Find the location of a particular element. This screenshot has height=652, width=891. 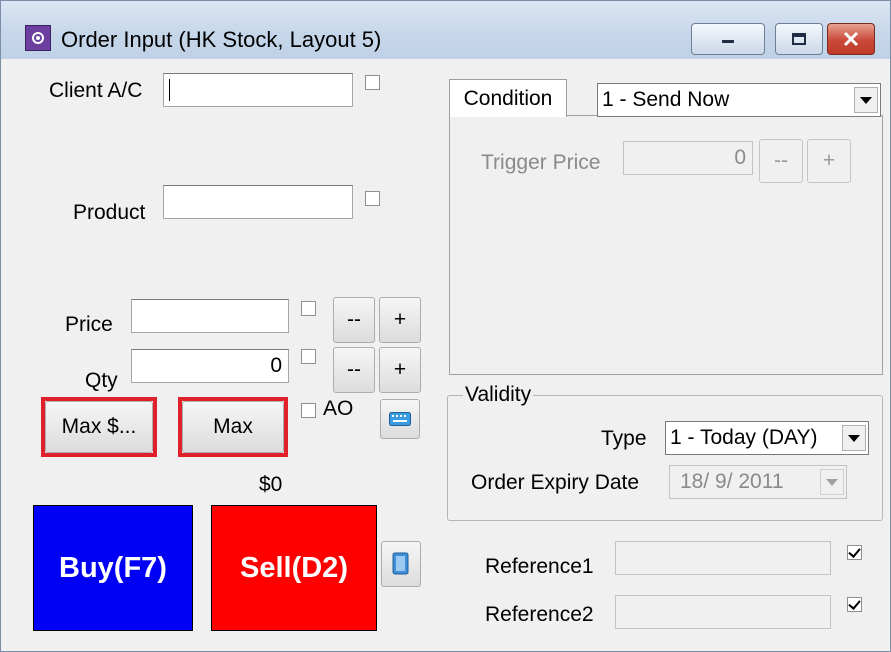

max-button: Max is located at coordinates (233, 427).